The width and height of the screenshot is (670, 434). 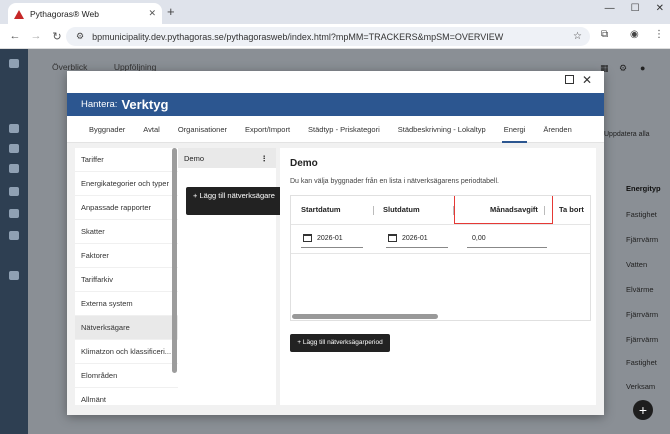 I want to click on nav-item-taxes: Skatter, so click(x=126, y=232).